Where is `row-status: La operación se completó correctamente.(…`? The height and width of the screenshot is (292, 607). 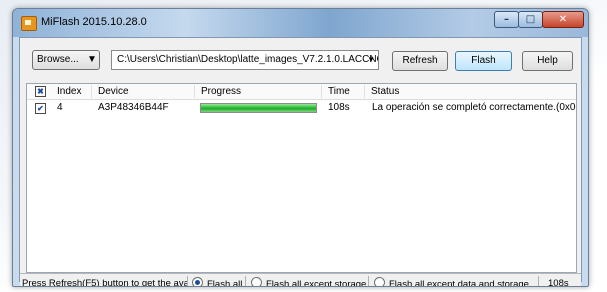 row-status: La operación se completó correctamente.(… is located at coordinates (474, 107).